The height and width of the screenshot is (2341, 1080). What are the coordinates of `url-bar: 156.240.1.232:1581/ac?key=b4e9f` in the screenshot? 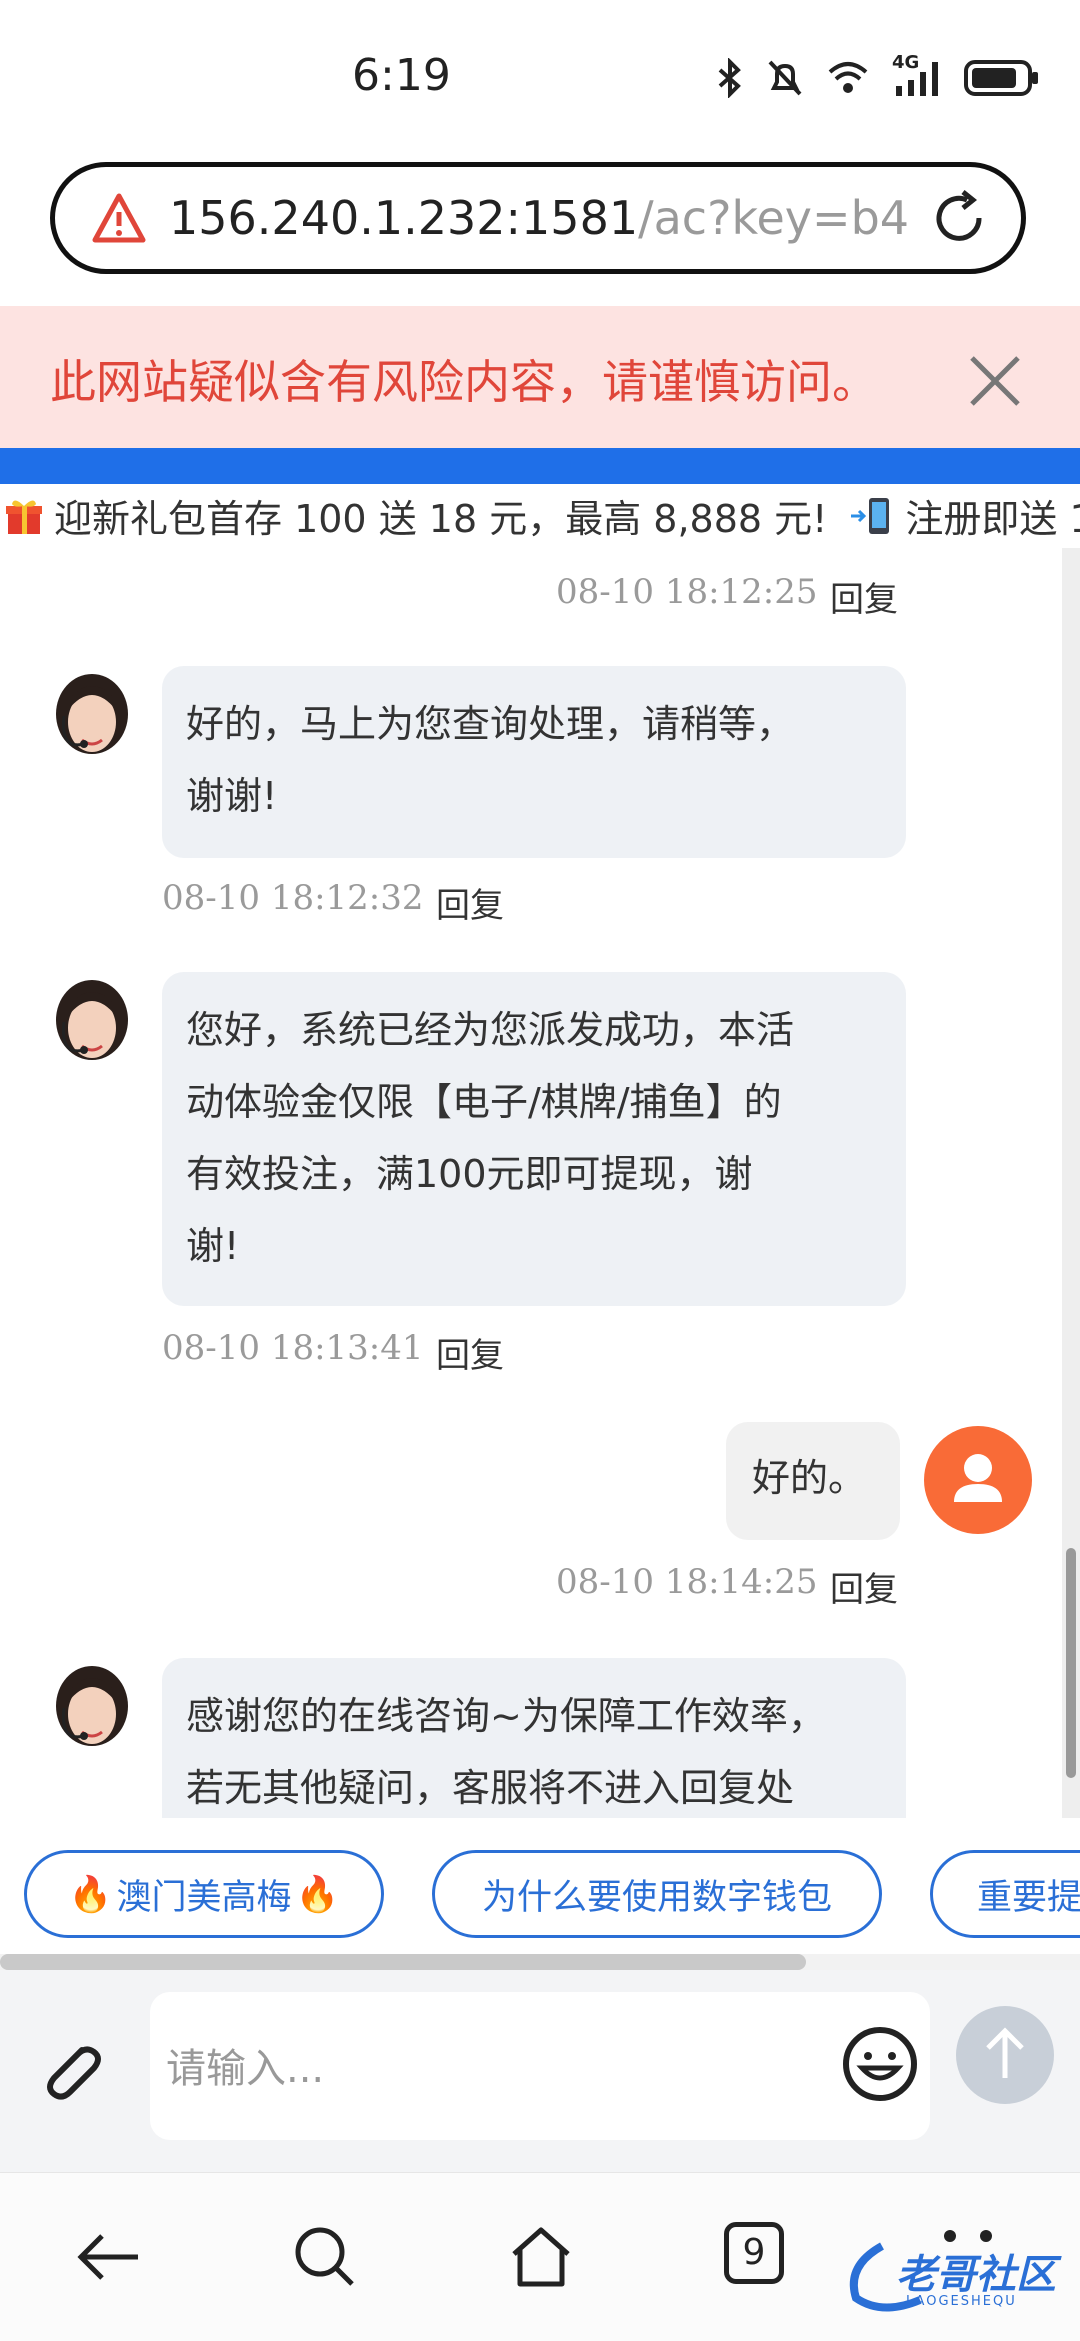 It's located at (538, 218).